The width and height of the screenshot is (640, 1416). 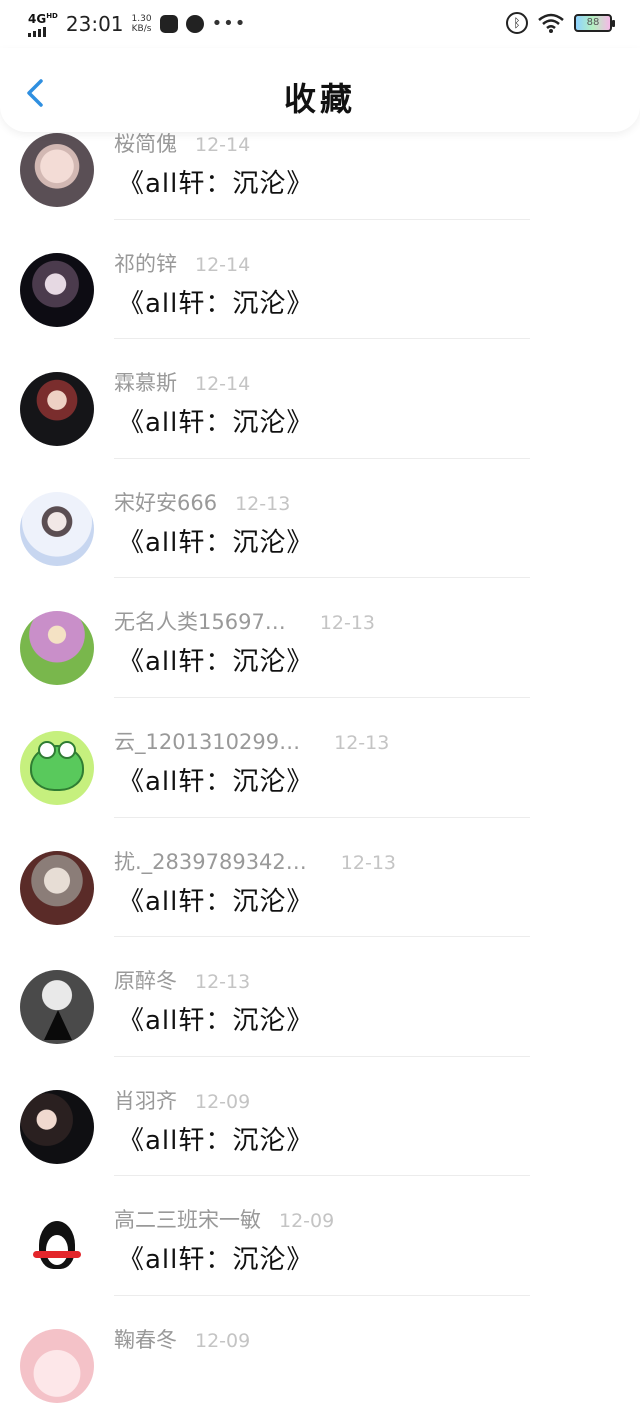 What do you see at coordinates (320, 1117) in the screenshot?
I see `list-item: 肖羽齐 12-09 《all轩：沉沦》` at bounding box center [320, 1117].